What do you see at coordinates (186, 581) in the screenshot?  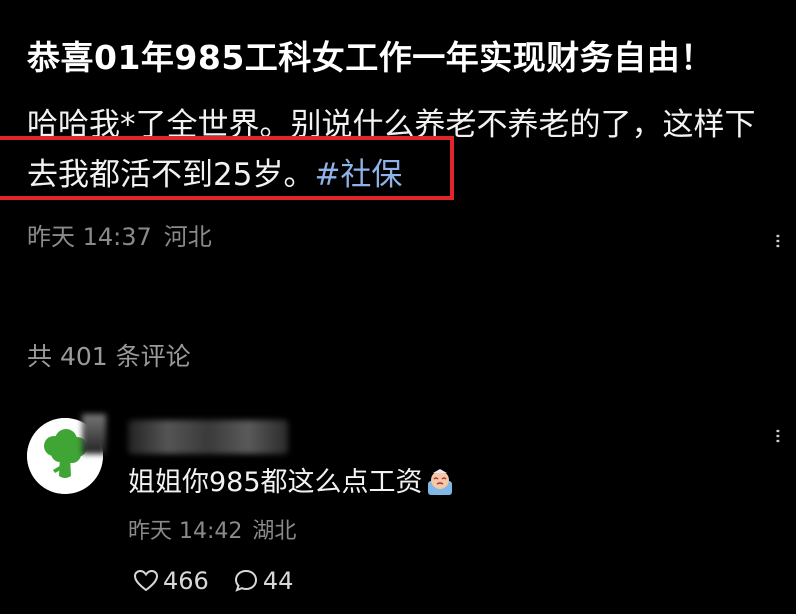 I see `like-count: 466` at bounding box center [186, 581].